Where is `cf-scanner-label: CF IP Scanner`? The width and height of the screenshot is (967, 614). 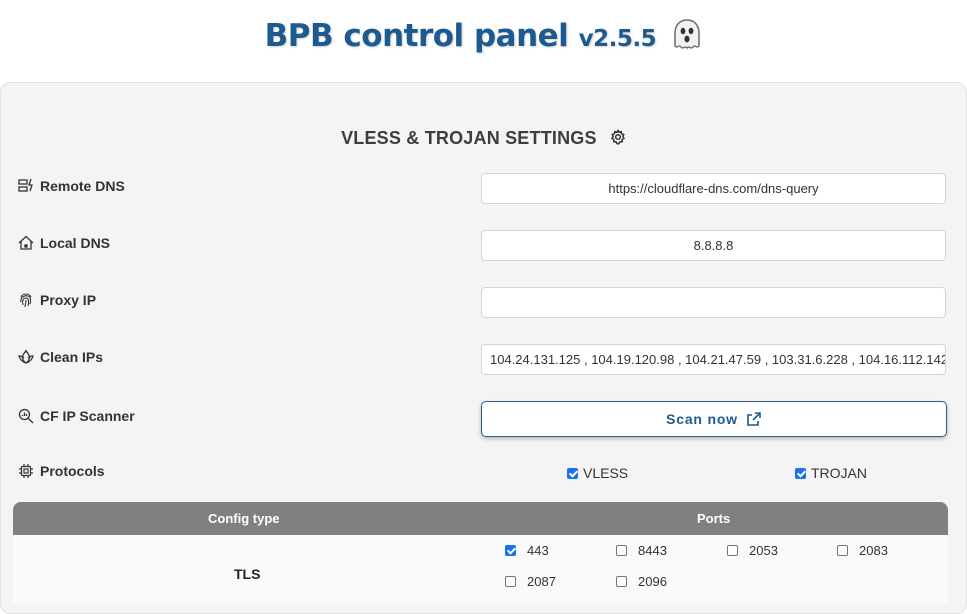
cf-scanner-label: CF IP Scanner is located at coordinates (76, 416).